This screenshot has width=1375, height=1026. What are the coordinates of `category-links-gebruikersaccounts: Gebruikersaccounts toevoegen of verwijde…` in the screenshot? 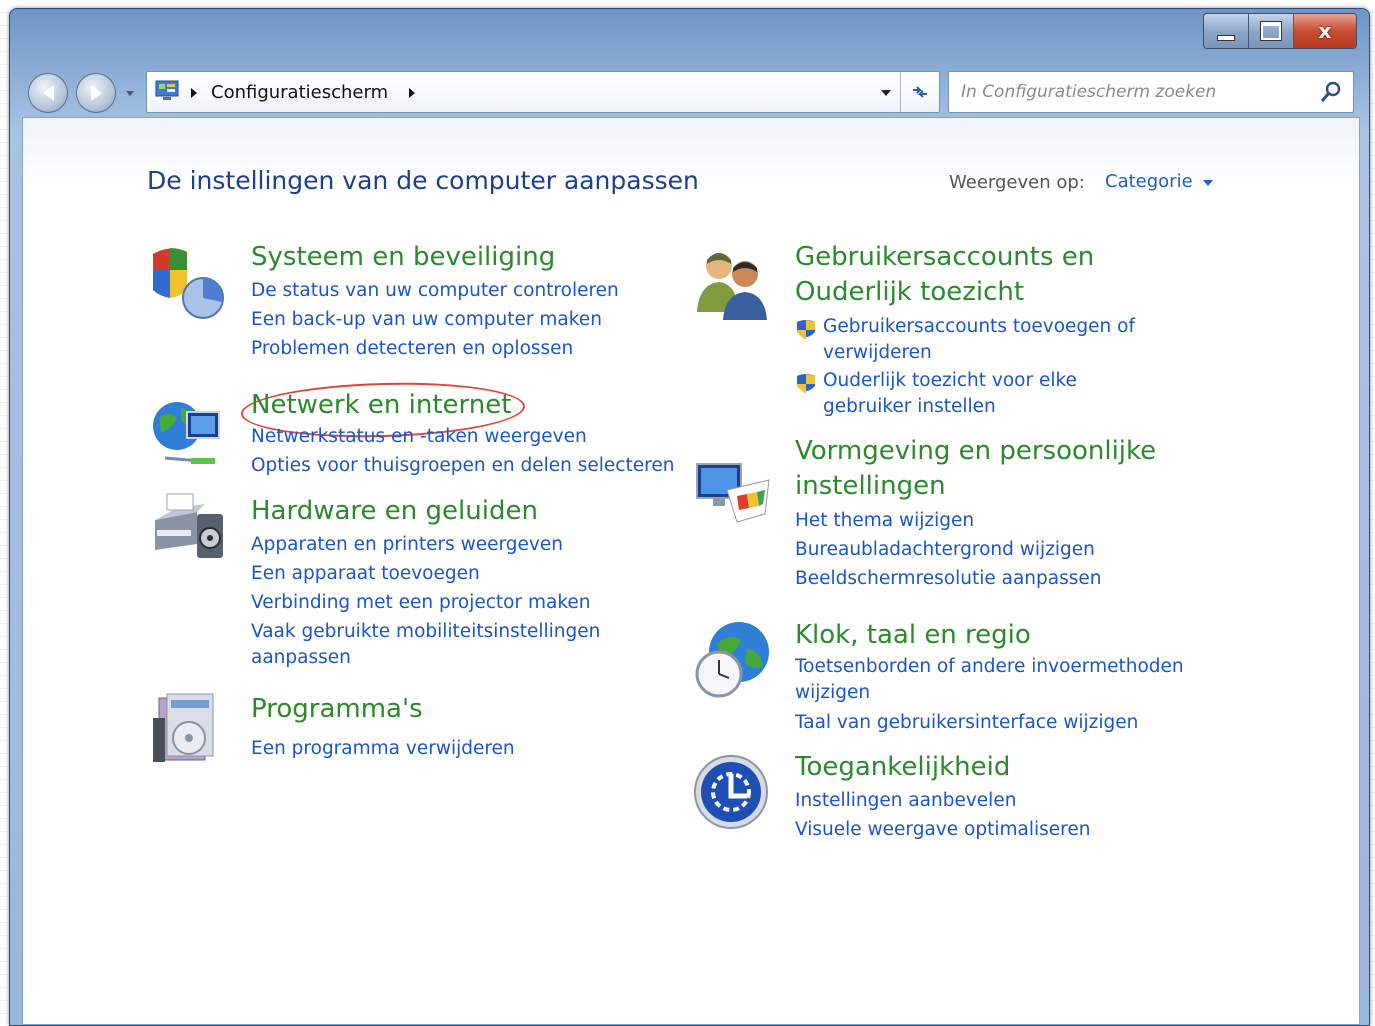 It's located at (979, 367).